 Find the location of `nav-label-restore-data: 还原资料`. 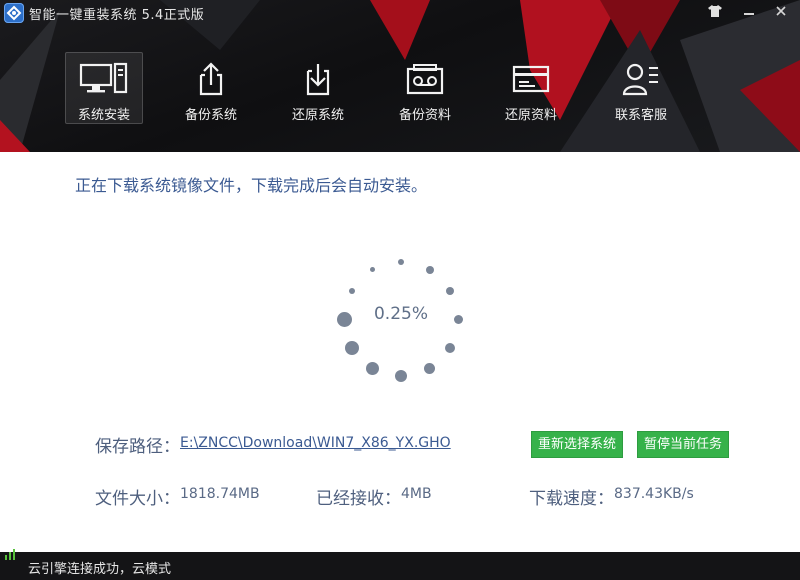

nav-label-restore-data: 还原资料 is located at coordinates (530, 115).